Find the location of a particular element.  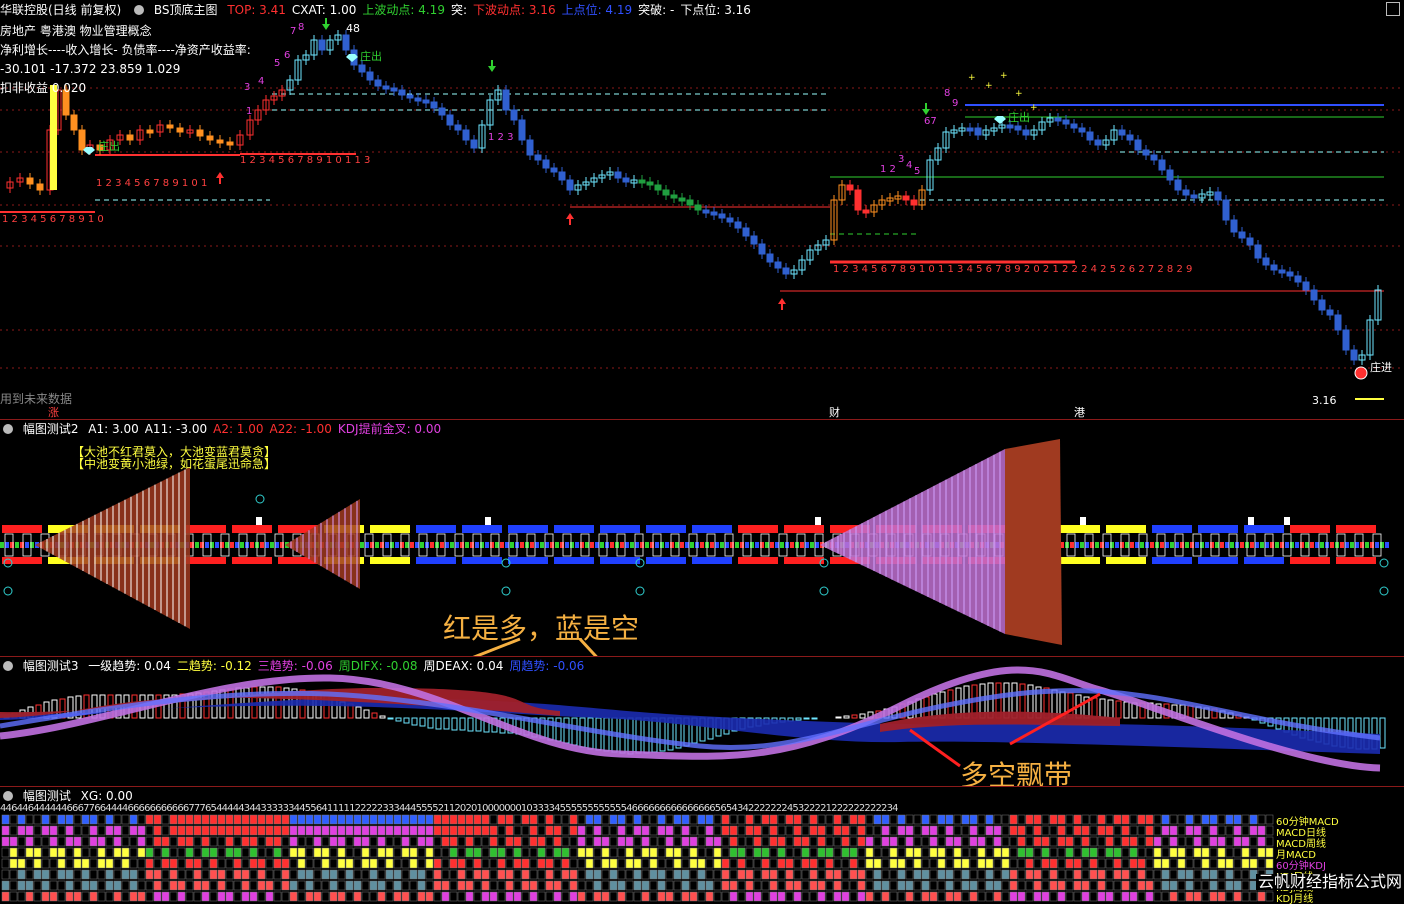

indicator-name: BS顶底主图 is located at coordinates (186, 10).